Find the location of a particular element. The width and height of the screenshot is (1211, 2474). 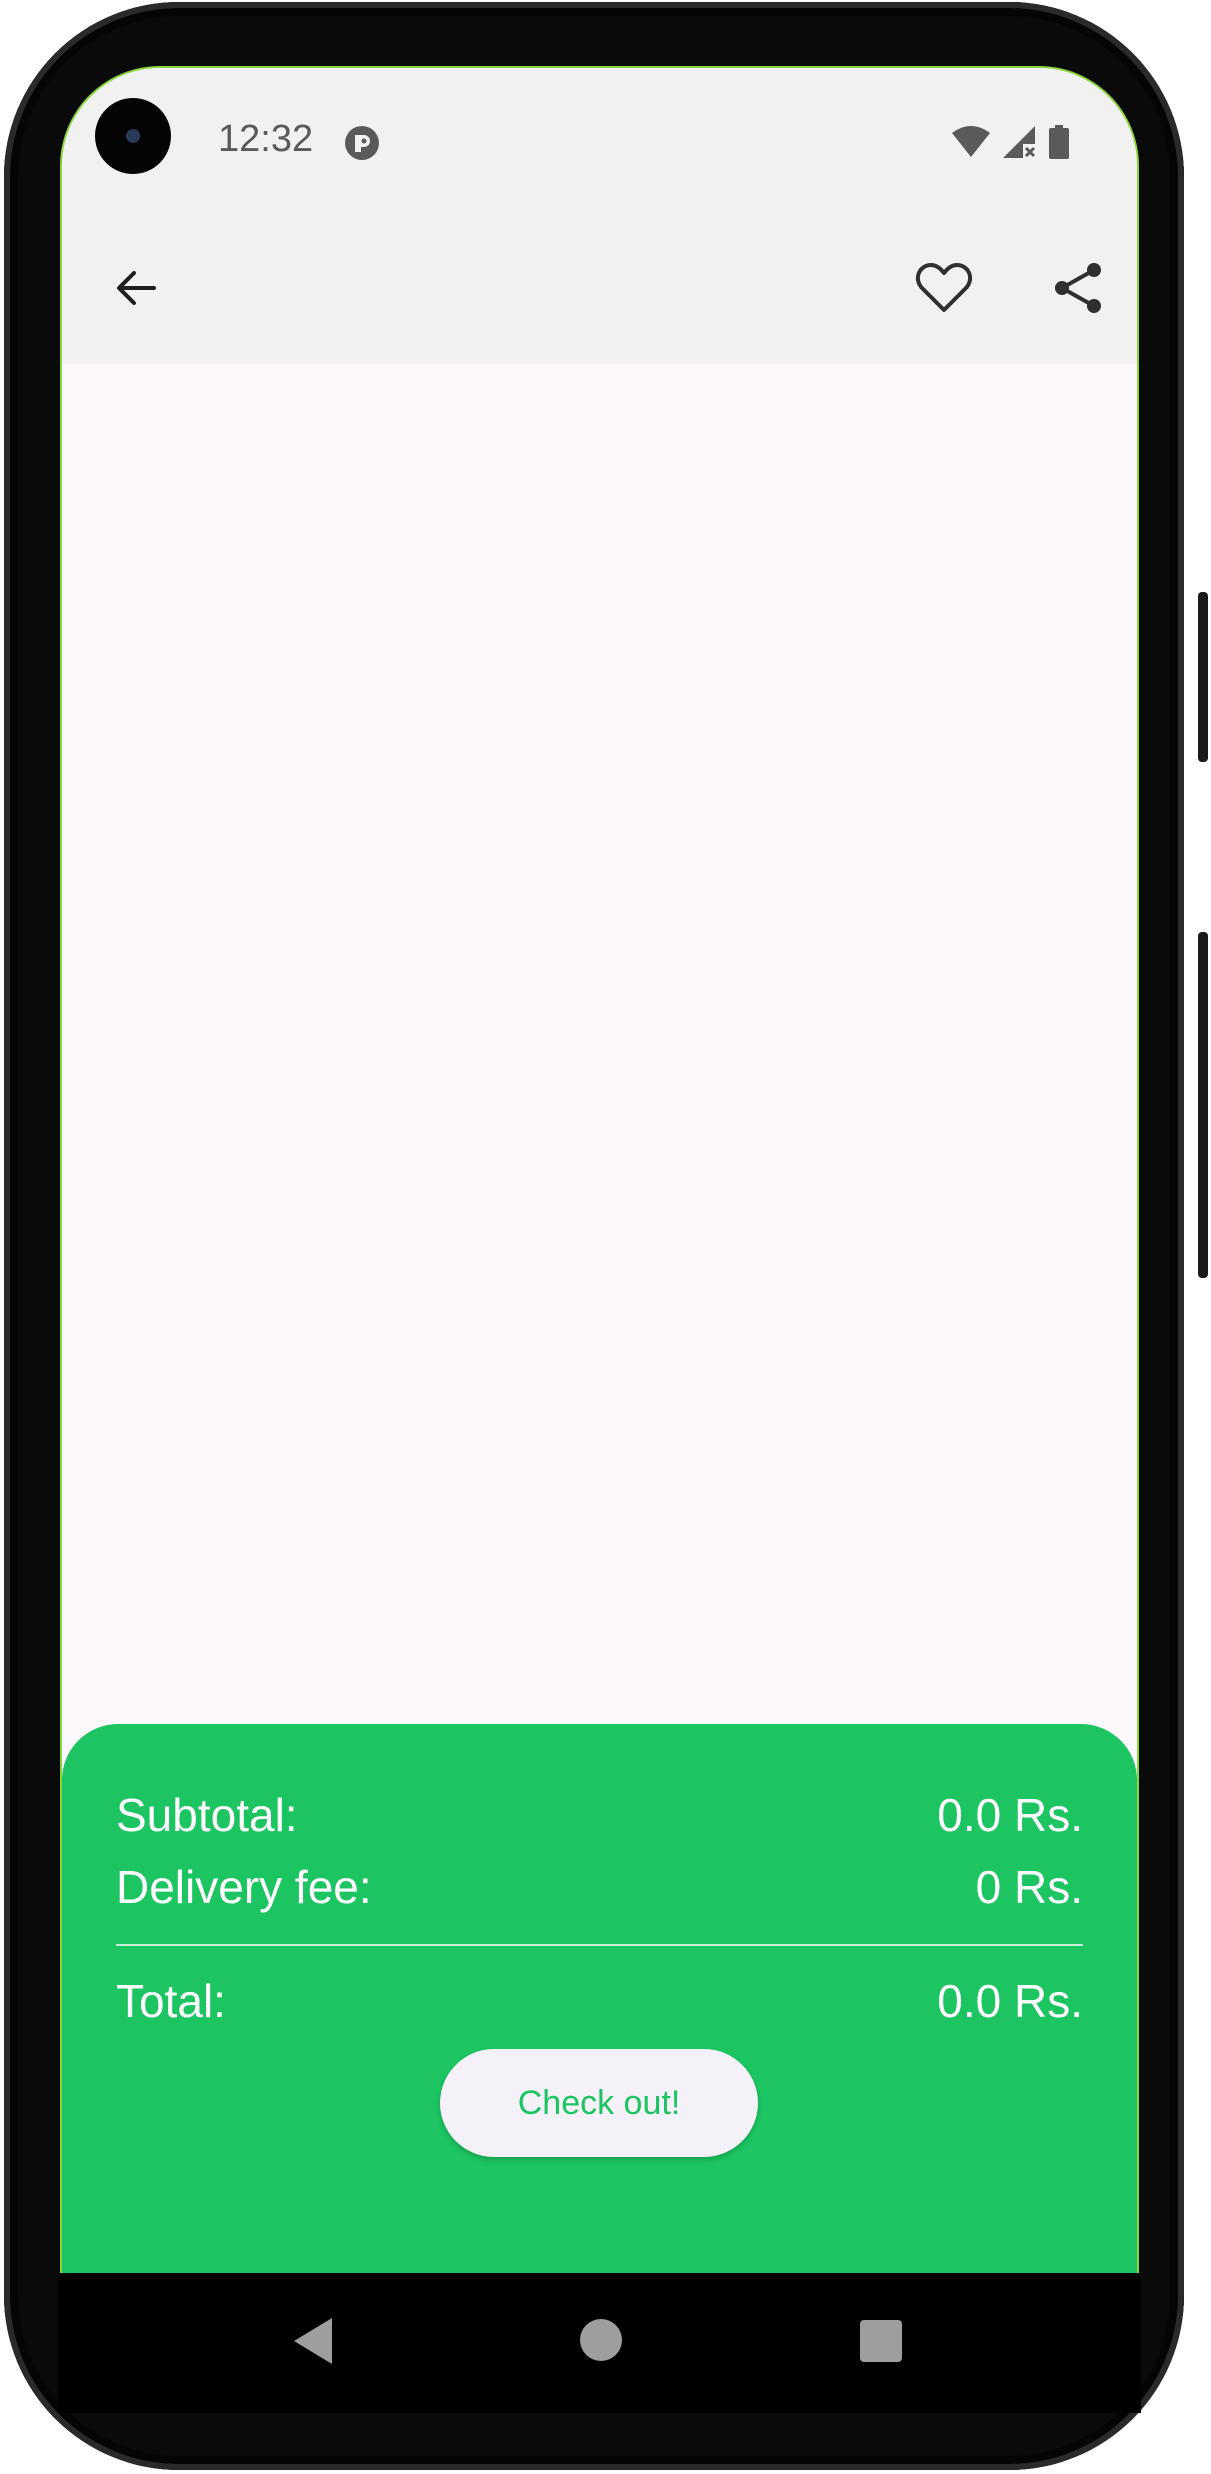

volume-button is located at coordinates (1203, 1105).